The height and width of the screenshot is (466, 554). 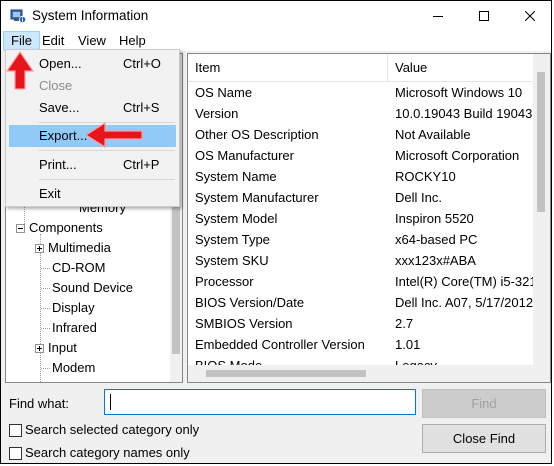 I want to click on tree-item-display: Display, so click(x=73, y=308).